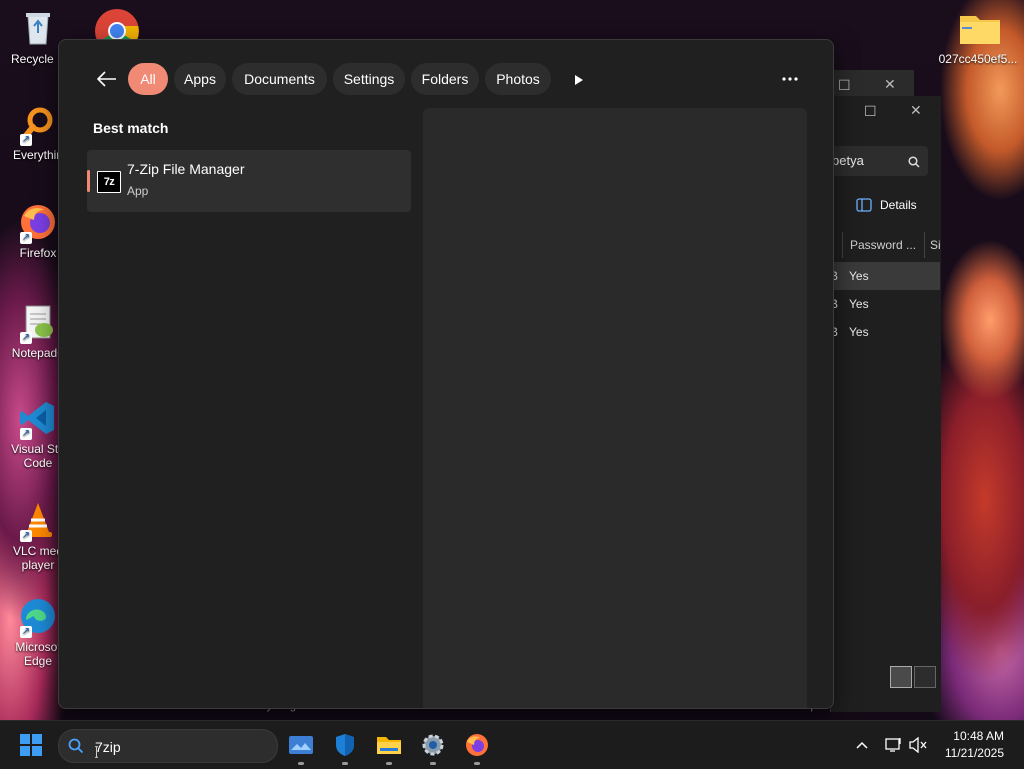 This screenshot has height=769, width=1024. Describe the element at coordinates (974, 753) in the screenshot. I see `clock-date: 11/21/2025` at that location.